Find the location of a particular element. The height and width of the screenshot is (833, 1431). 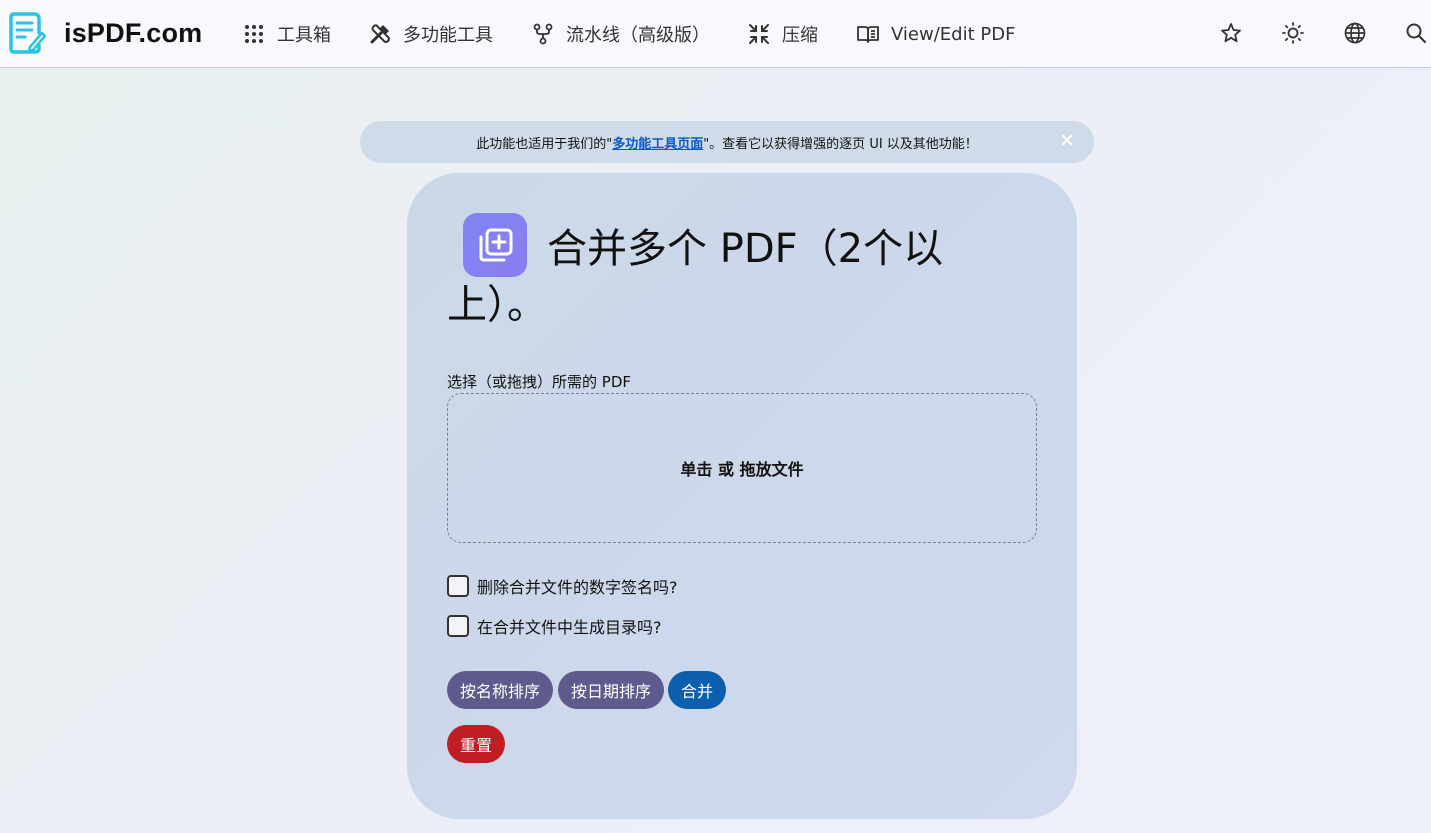

compress-icon is located at coordinates (759, 34).